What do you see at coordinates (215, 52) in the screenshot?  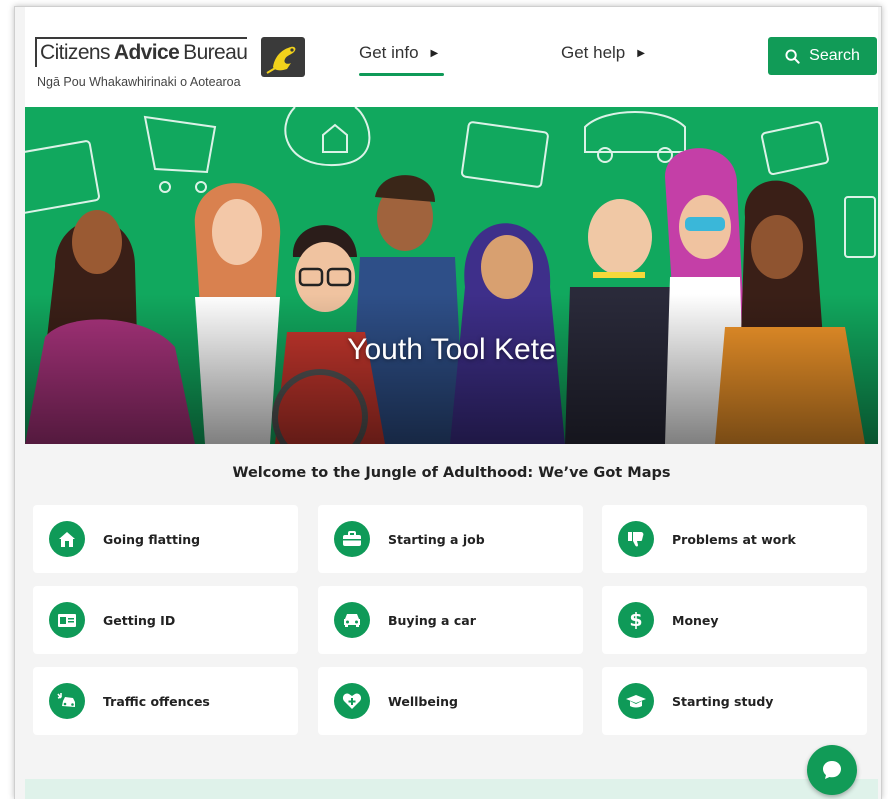 I see `logo-word-bureau: Bureau` at bounding box center [215, 52].